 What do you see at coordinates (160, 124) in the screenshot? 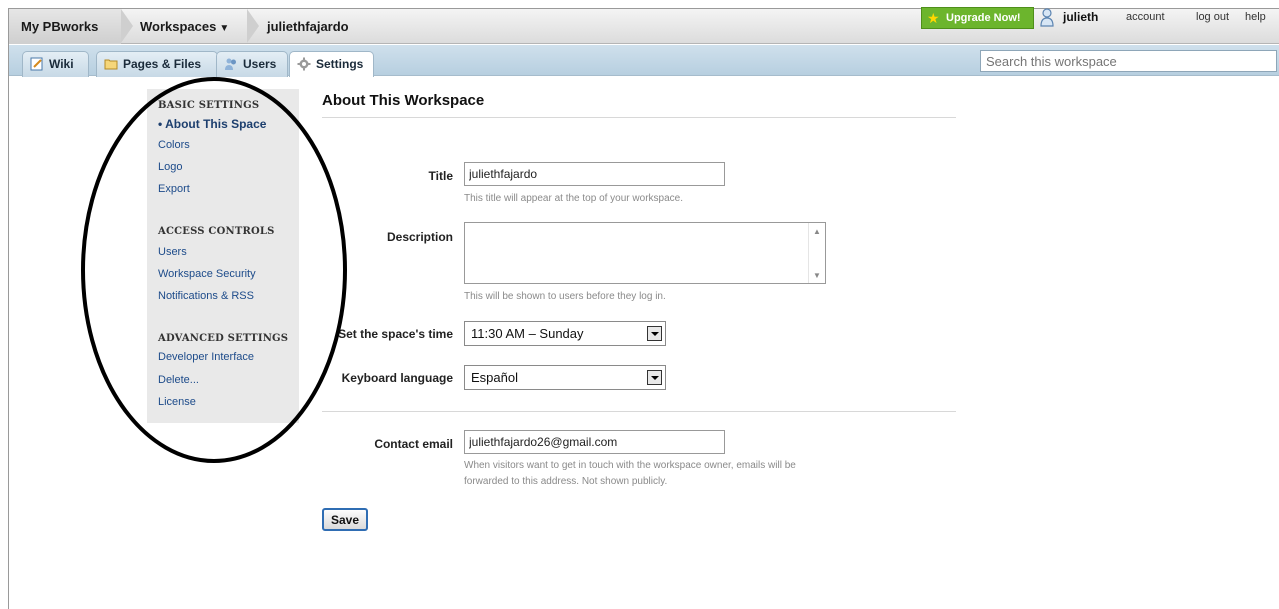
I see `current-marker-icon: •` at bounding box center [160, 124].